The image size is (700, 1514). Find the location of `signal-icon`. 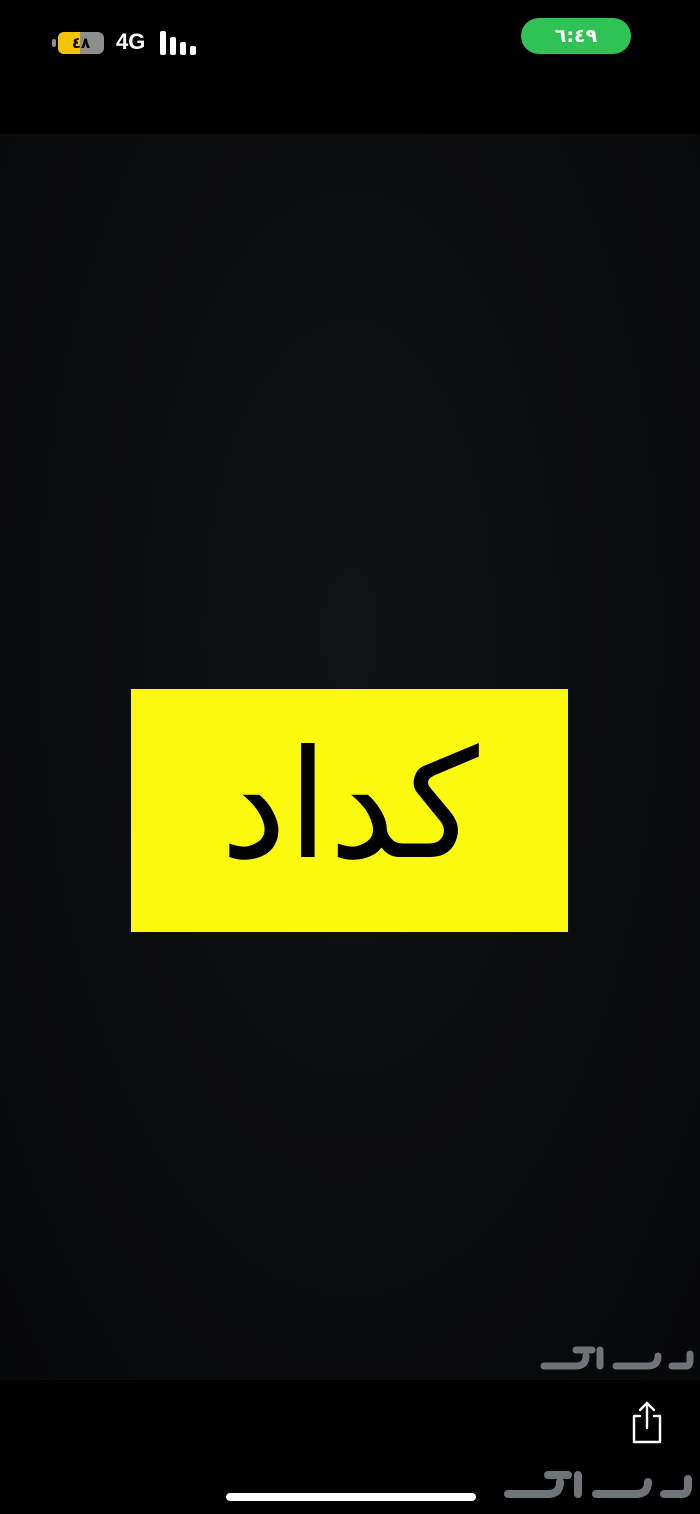

signal-icon is located at coordinates (180, 43).